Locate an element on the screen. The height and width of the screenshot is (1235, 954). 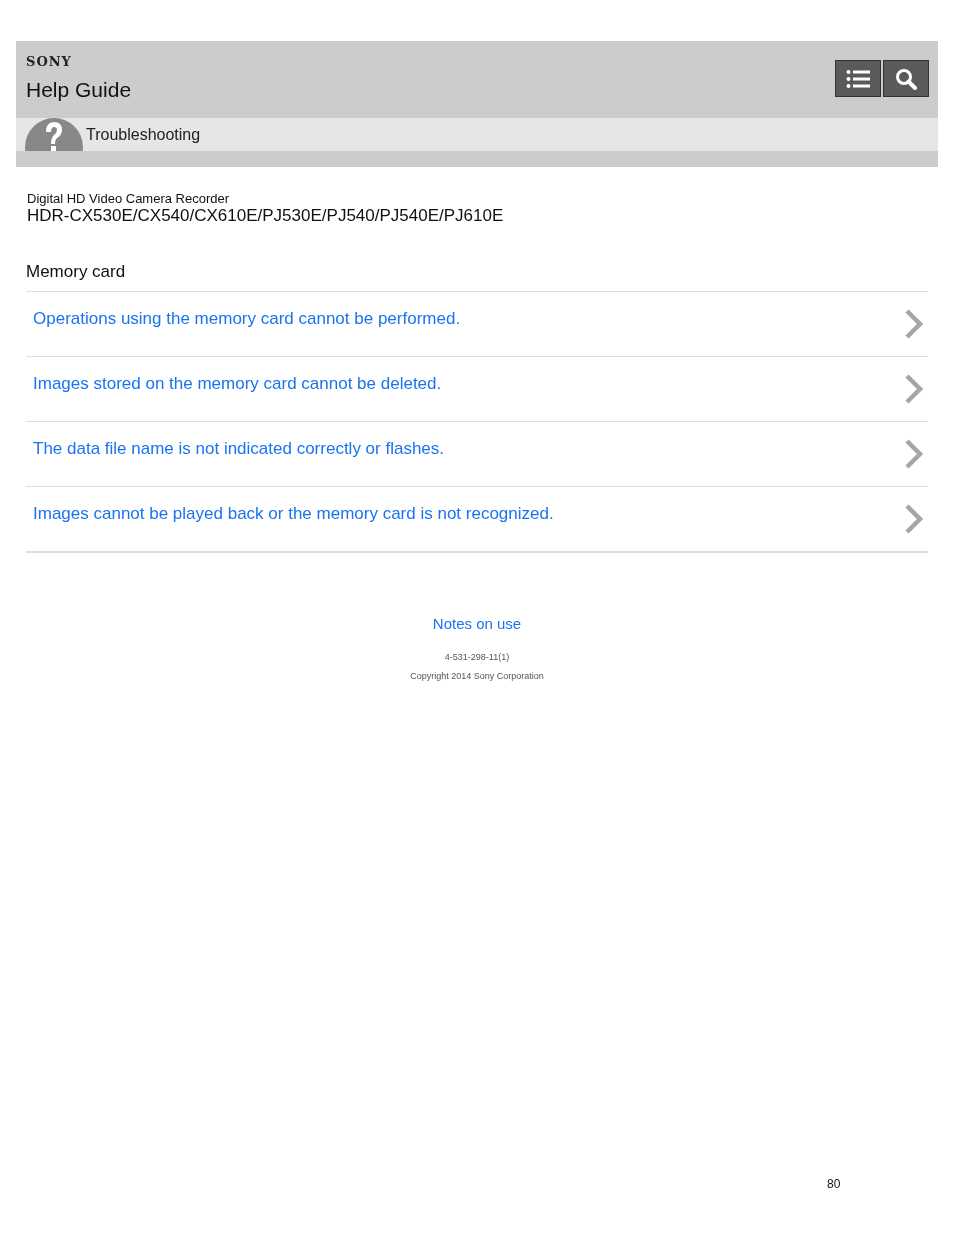
list-icon is located at coordinates (858, 78).